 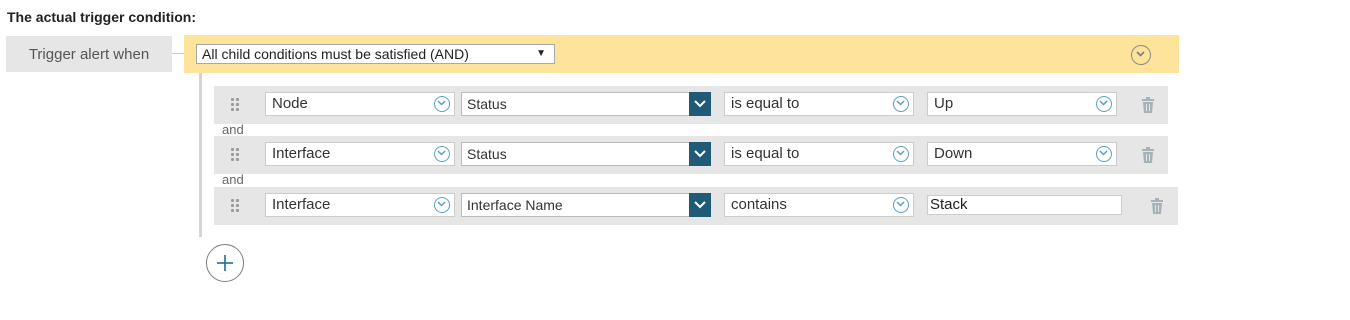 What do you see at coordinates (586, 205) in the screenshot?
I see `property-select: Interface Name` at bounding box center [586, 205].